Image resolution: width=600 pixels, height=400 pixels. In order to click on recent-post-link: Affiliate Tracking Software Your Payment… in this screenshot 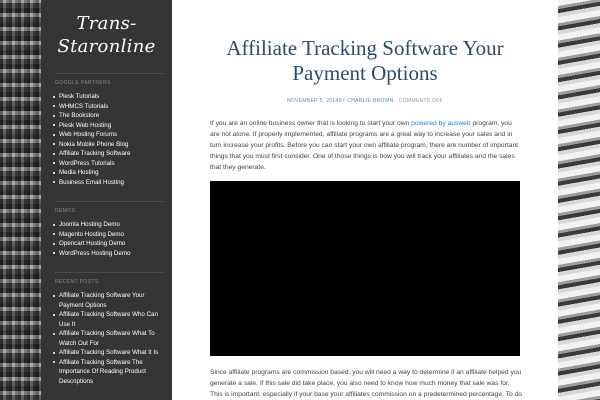, I will do `click(108, 300)`.